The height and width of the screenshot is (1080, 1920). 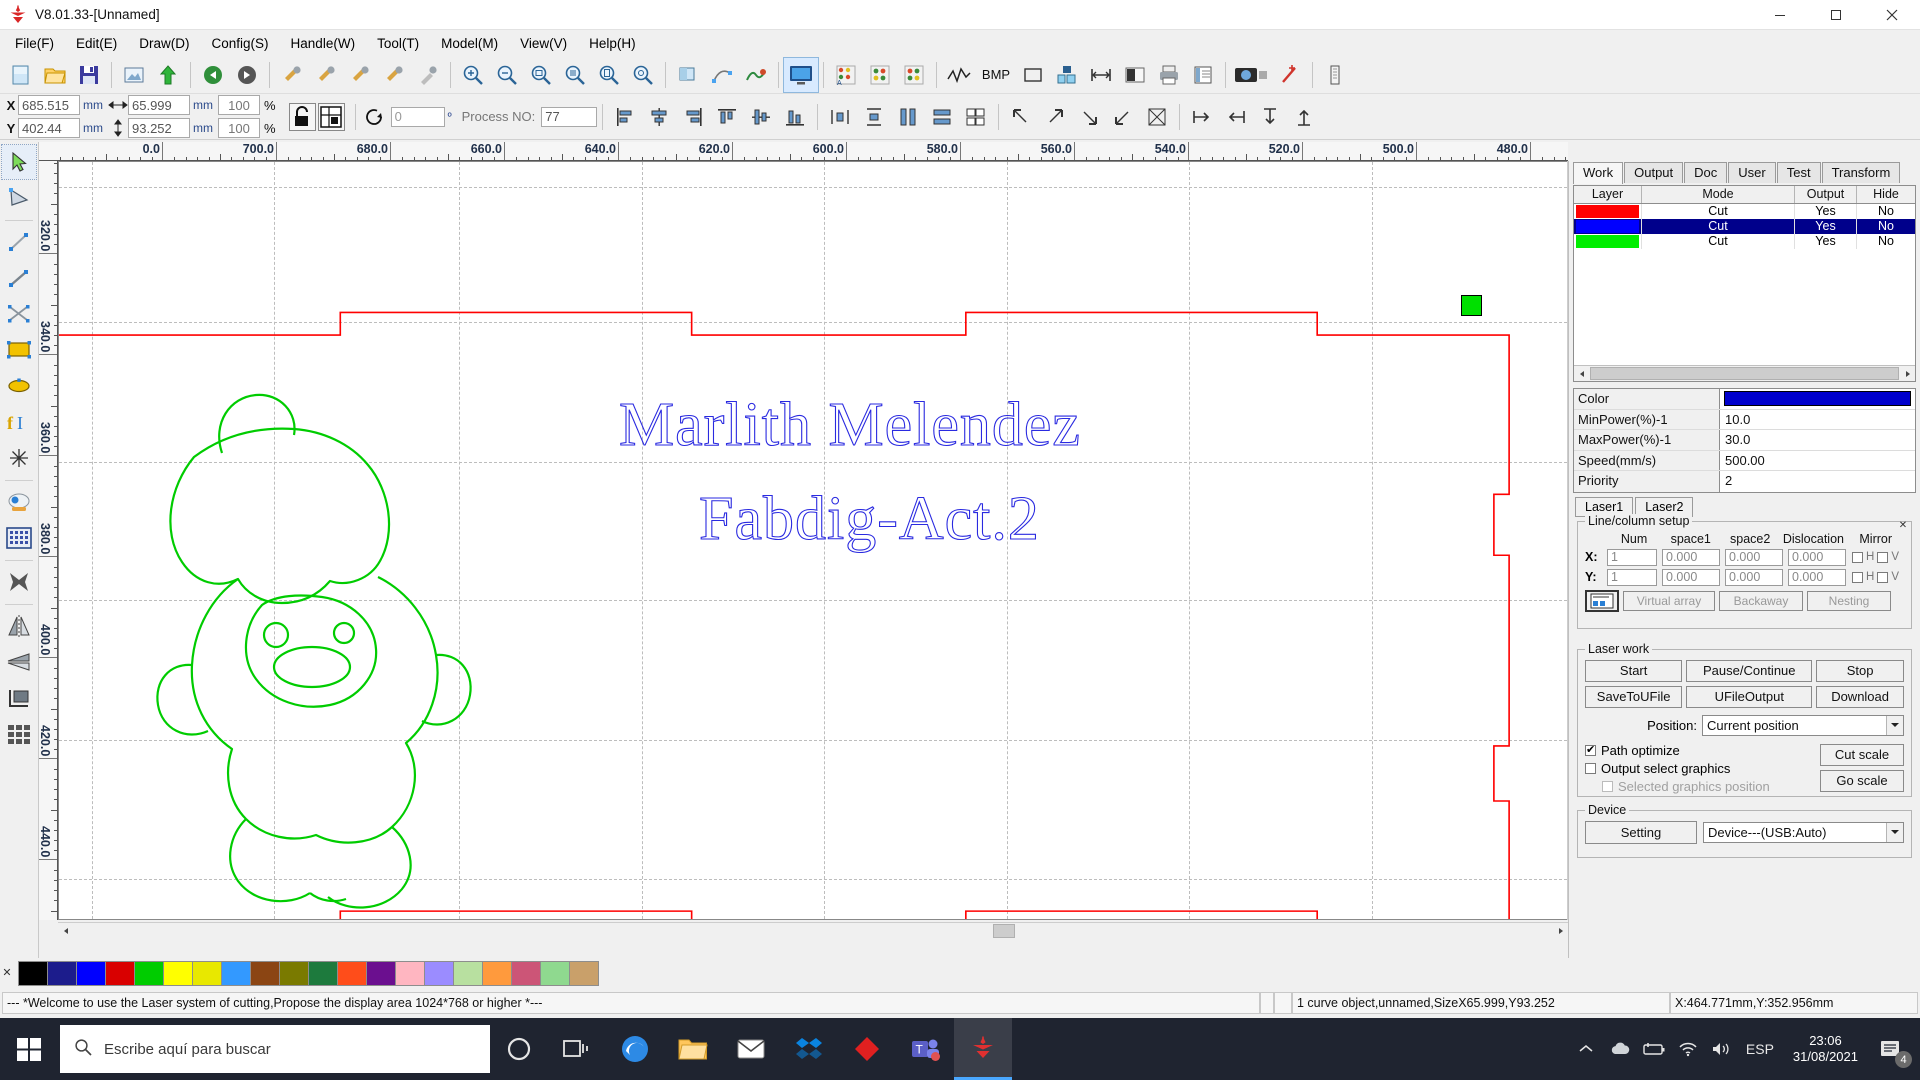 What do you see at coordinates (1825, 1049) in the screenshot?
I see `taskbar-clock: 23:06 31/08/2021` at bounding box center [1825, 1049].